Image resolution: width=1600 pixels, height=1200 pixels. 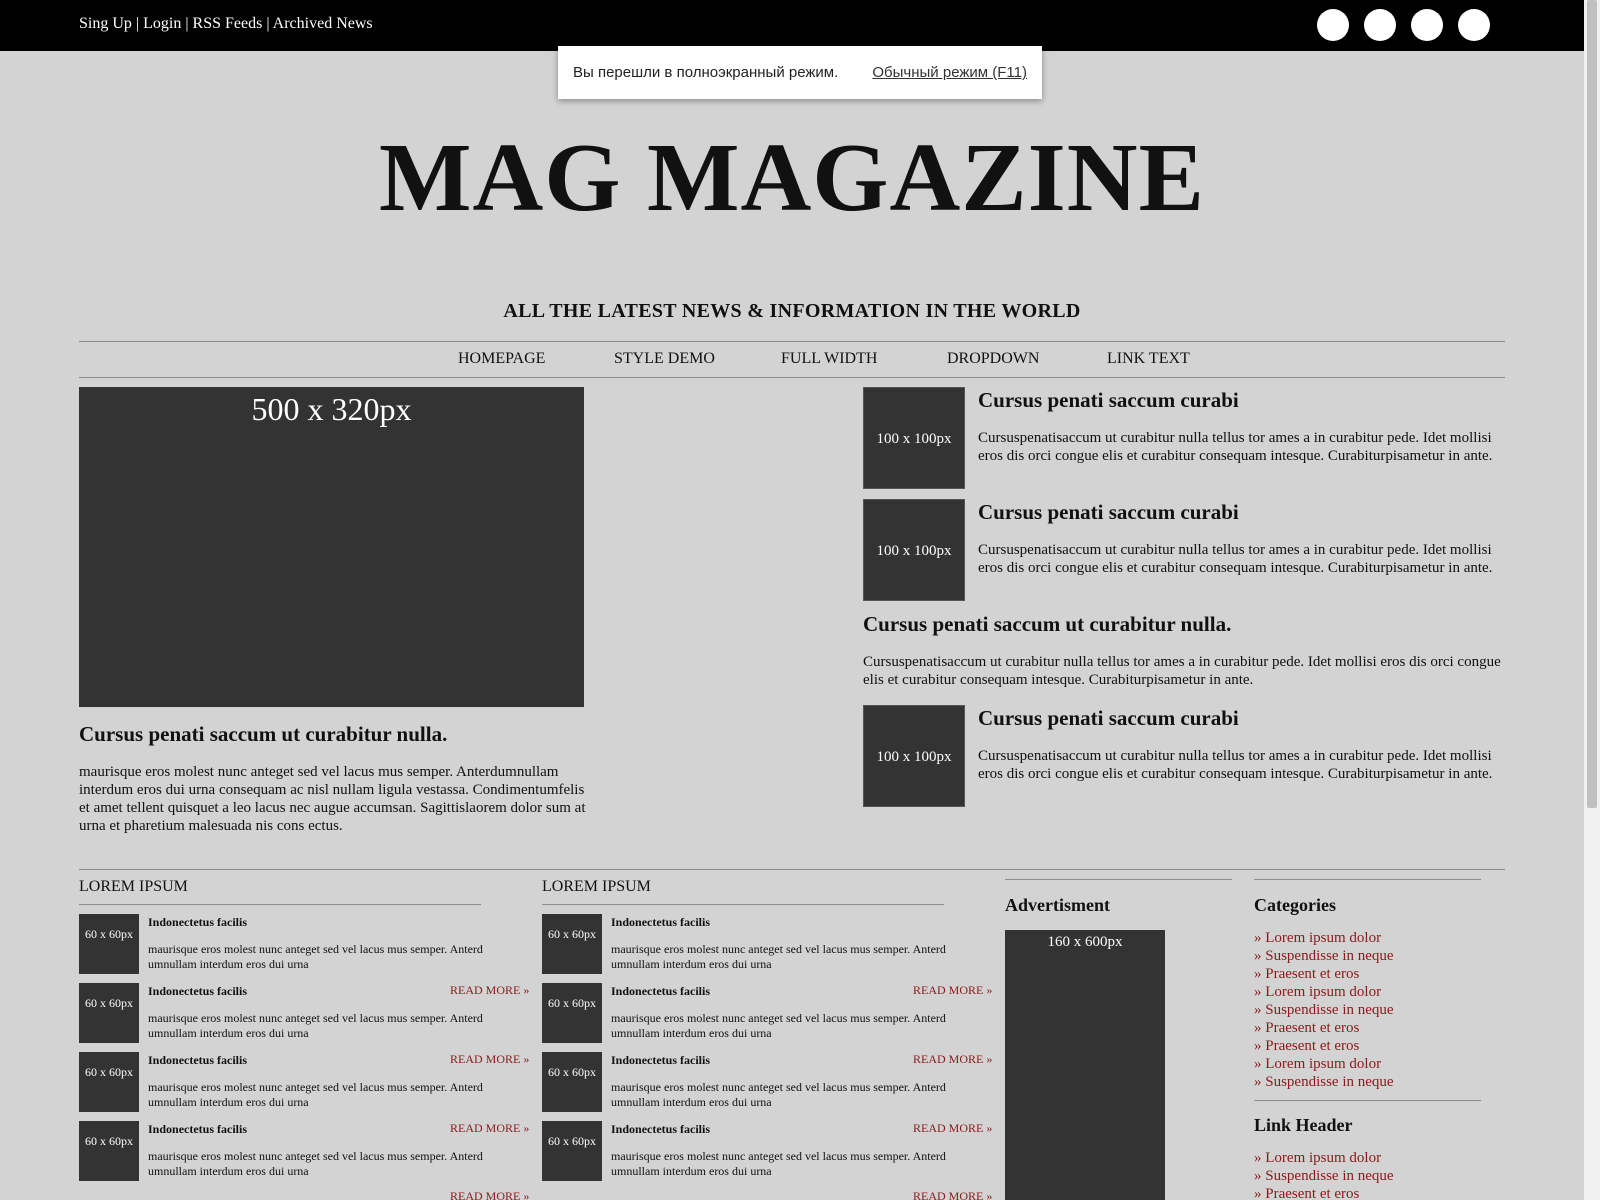 What do you see at coordinates (829, 359) in the screenshot?
I see `nav-full-width: FULL WIDTH` at bounding box center [829, 359].